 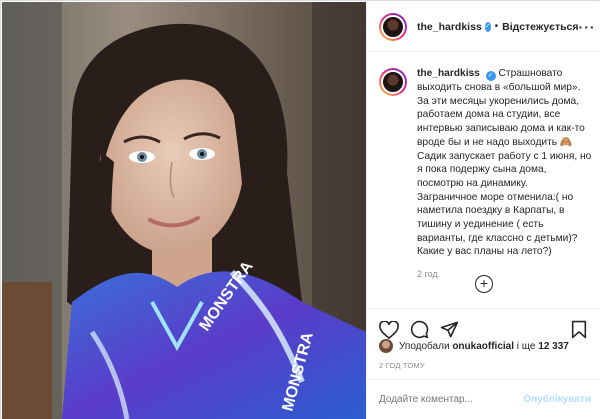 What do you see at coordinates (526, 346) in the screenshot?
I see `likes-middle: і ще` at bounding box center [526, 346].